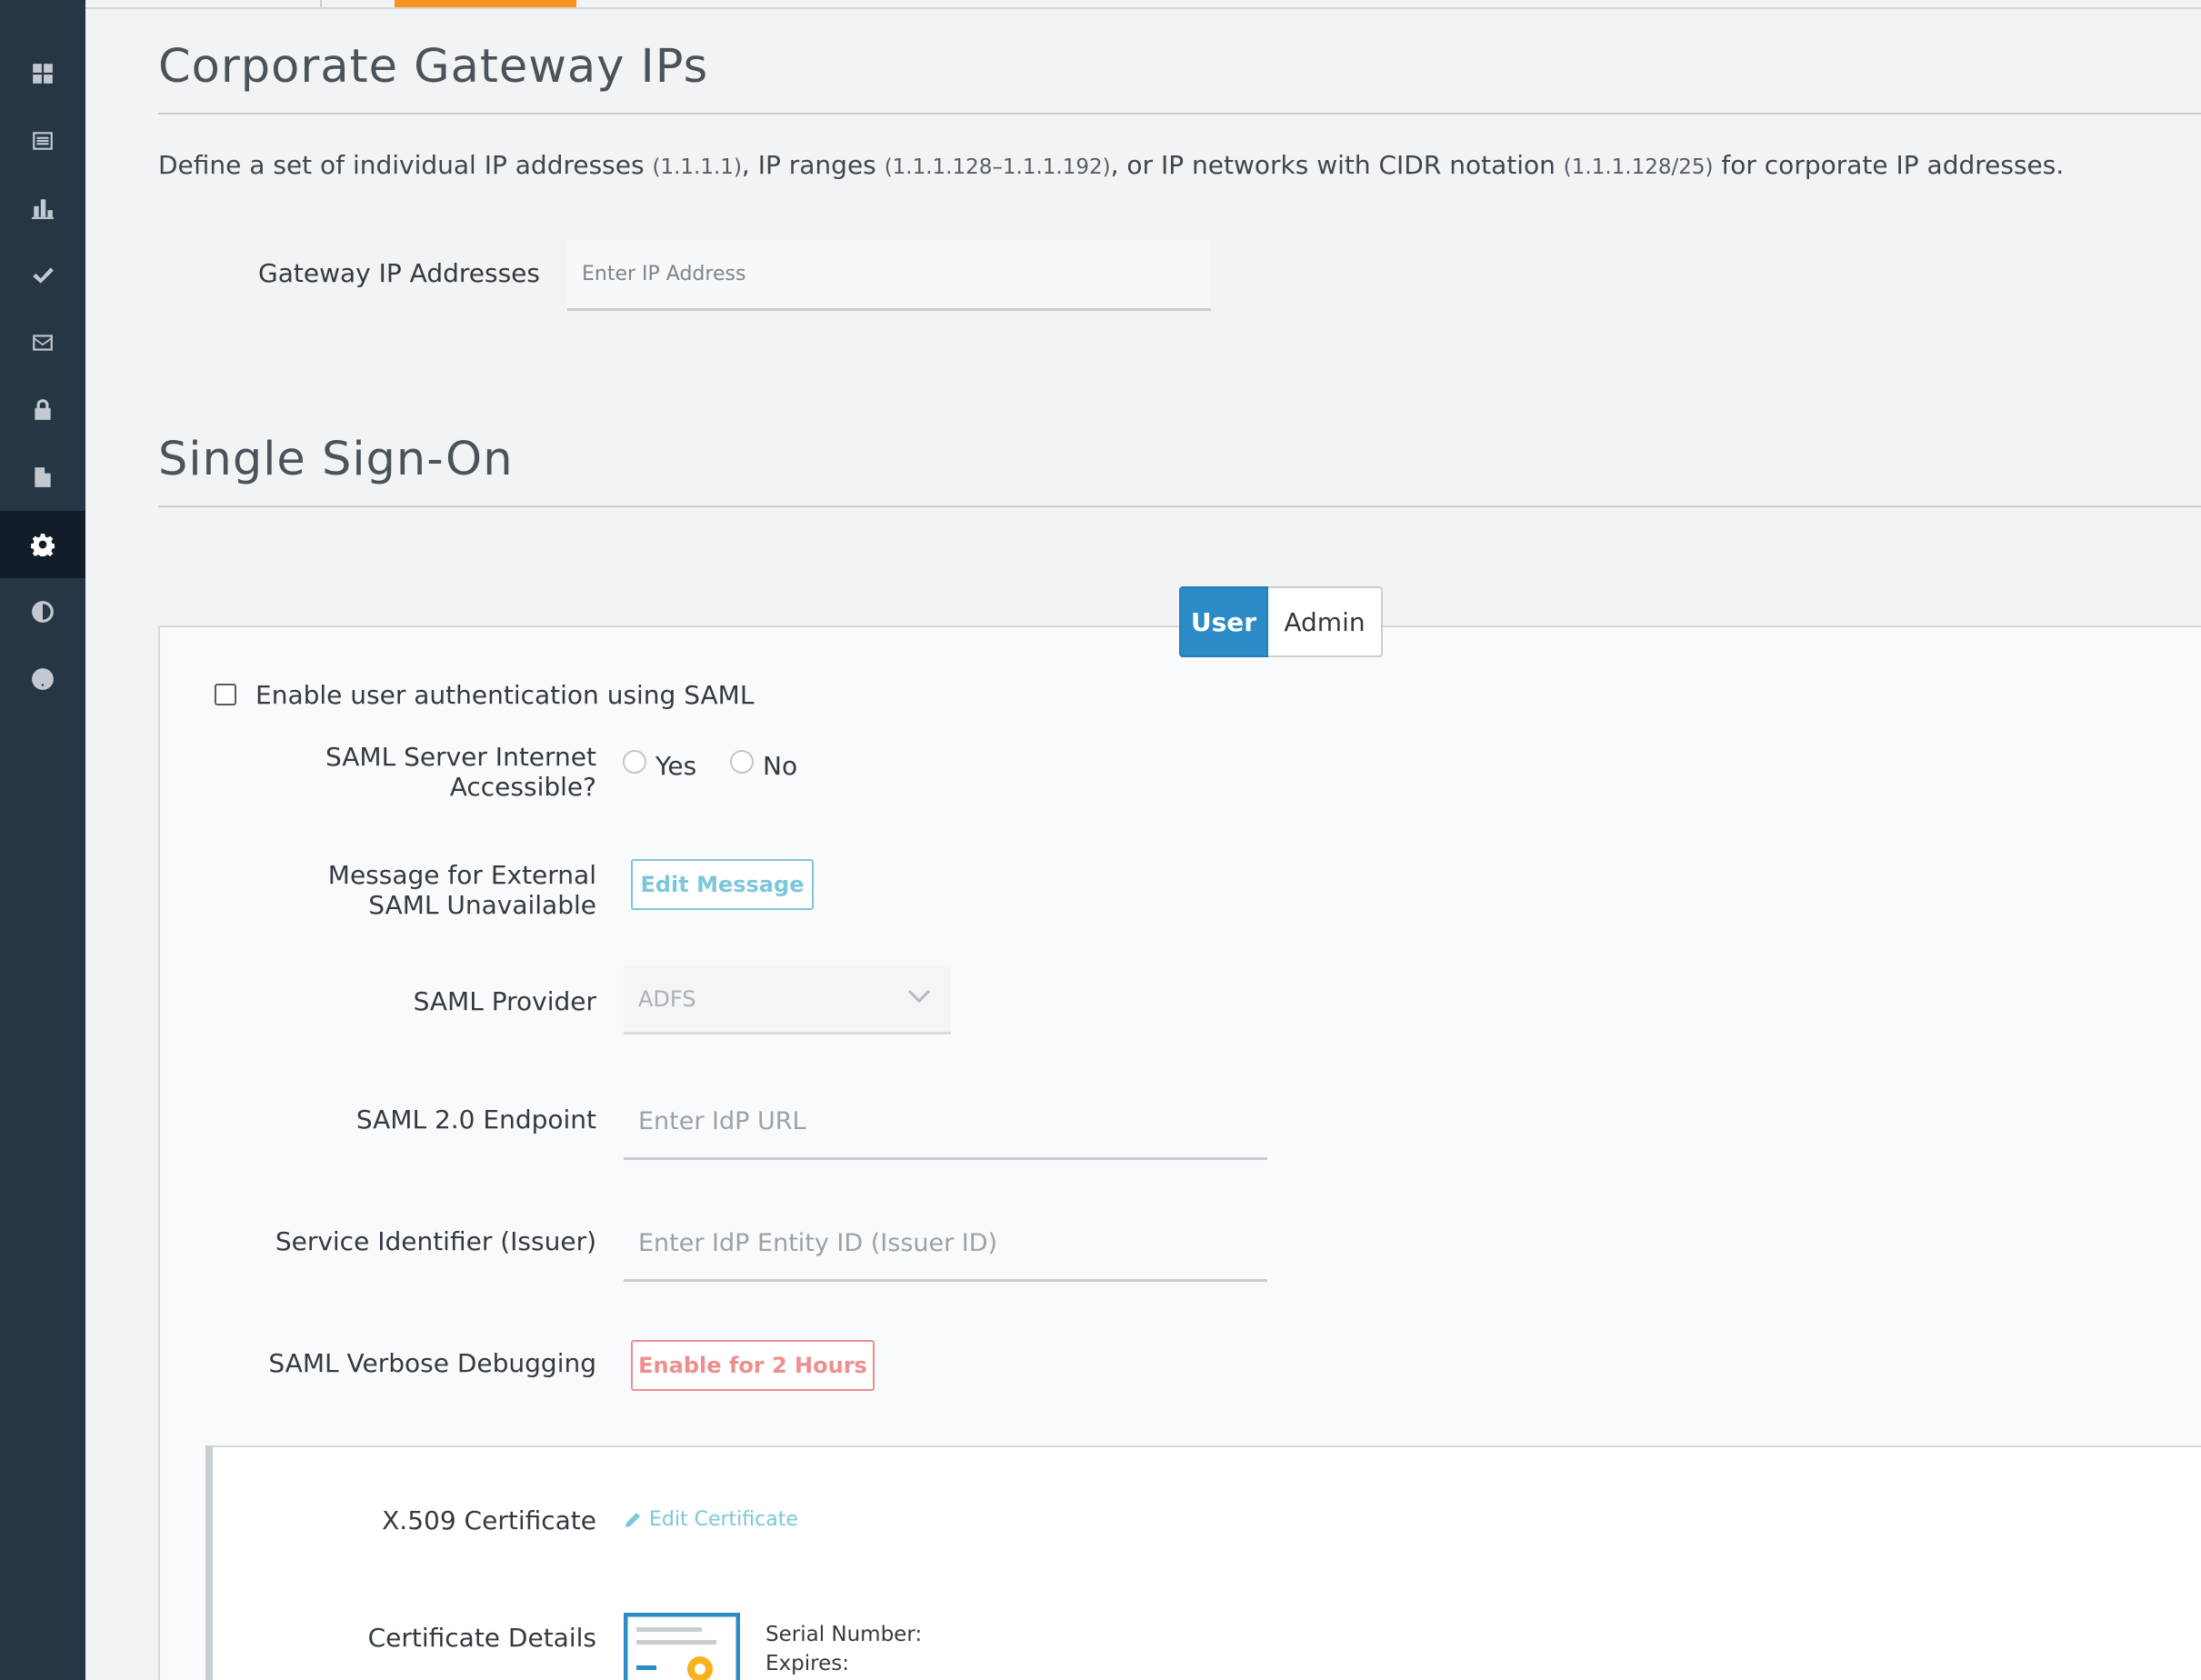  Describe the element at coordinates (460, 757) in the screenshot. I see `internet-accessible-label-line1: SAML Server Internet` at that location.